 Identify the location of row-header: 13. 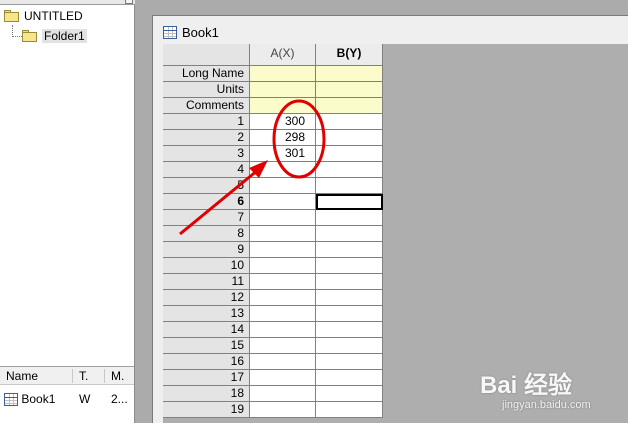
(206, 314).